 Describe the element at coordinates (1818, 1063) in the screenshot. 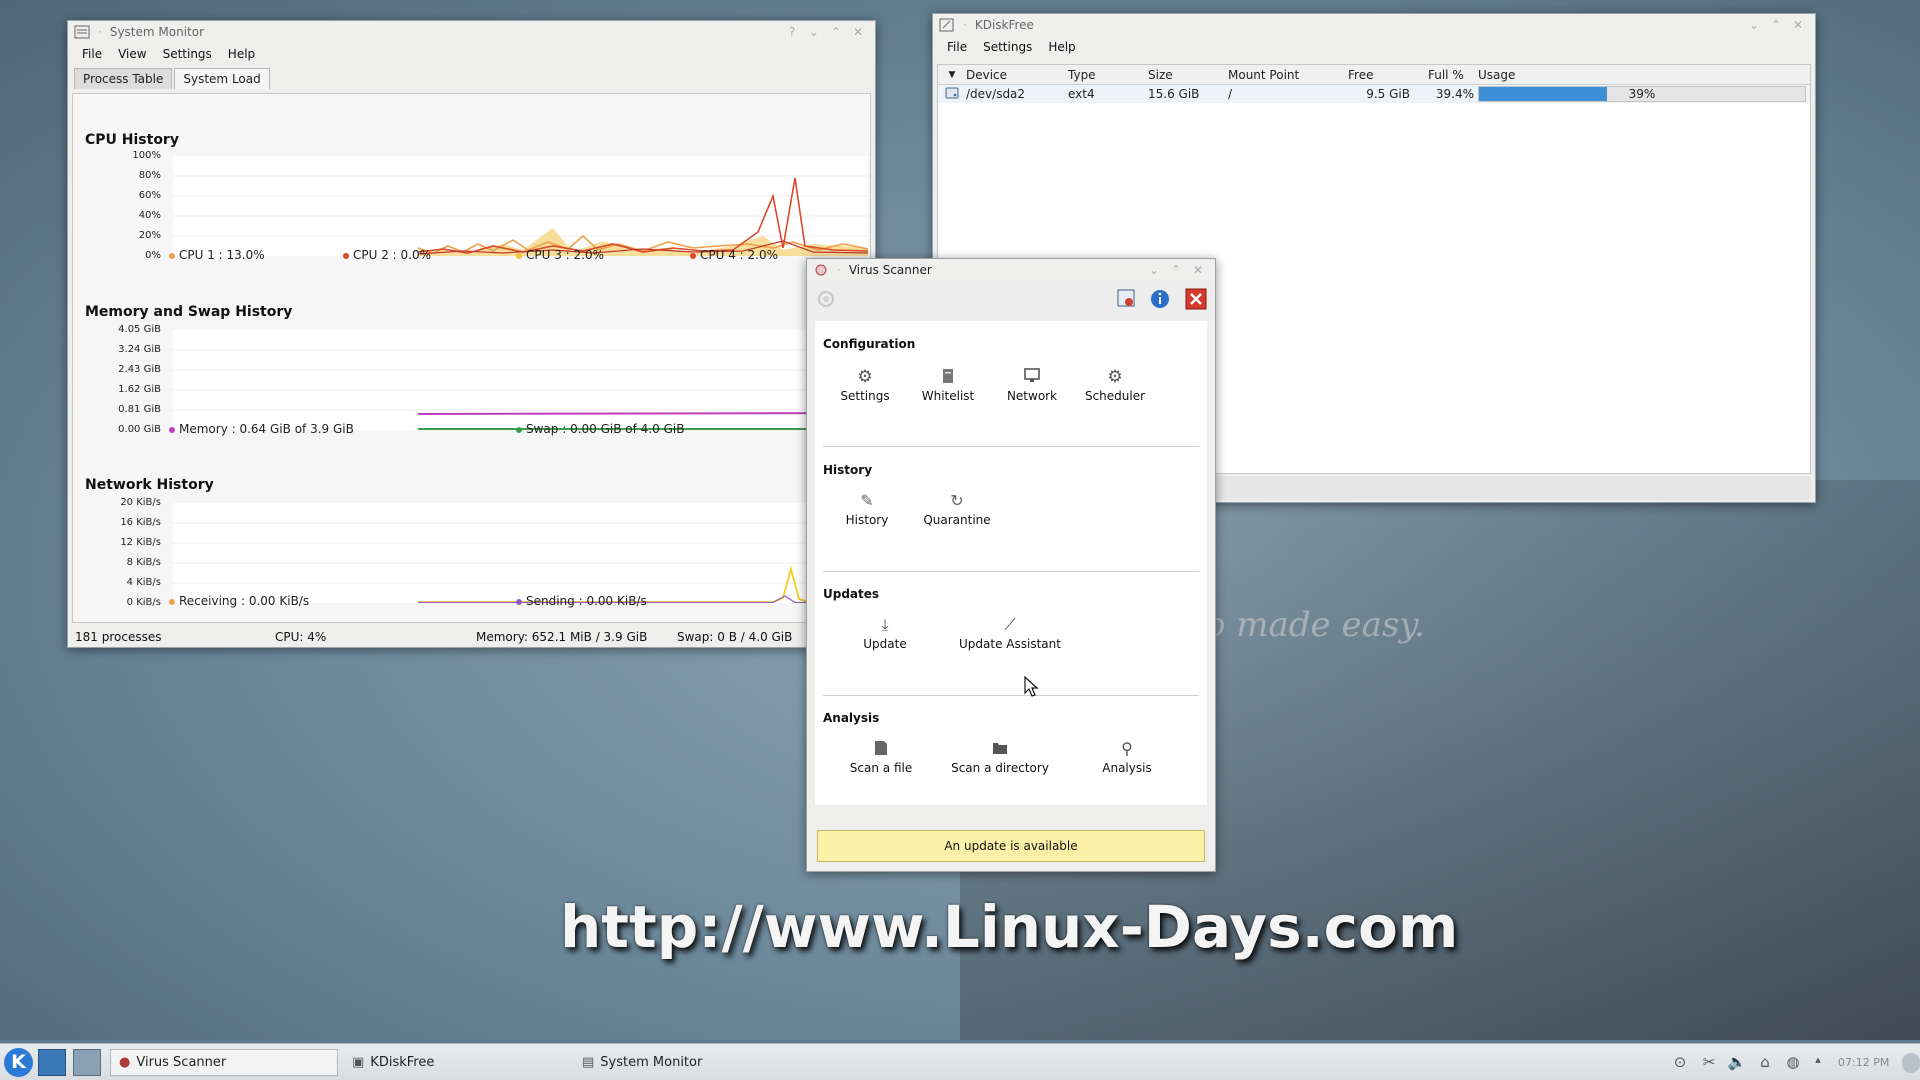

I see `tray-expand-icon: ▴` at that location.